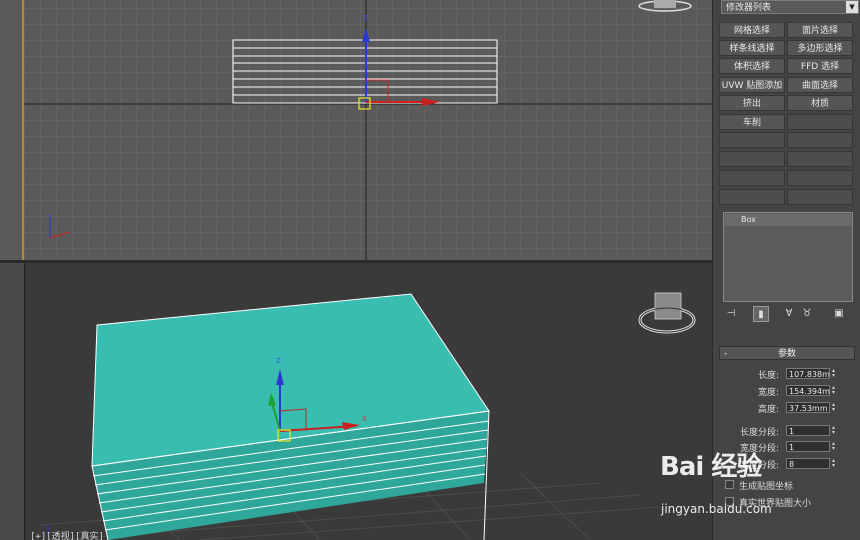 The height and width of the screenshot is (540, 860). I want to click on length-spinner: ▴ ▾, so click(835, 373).